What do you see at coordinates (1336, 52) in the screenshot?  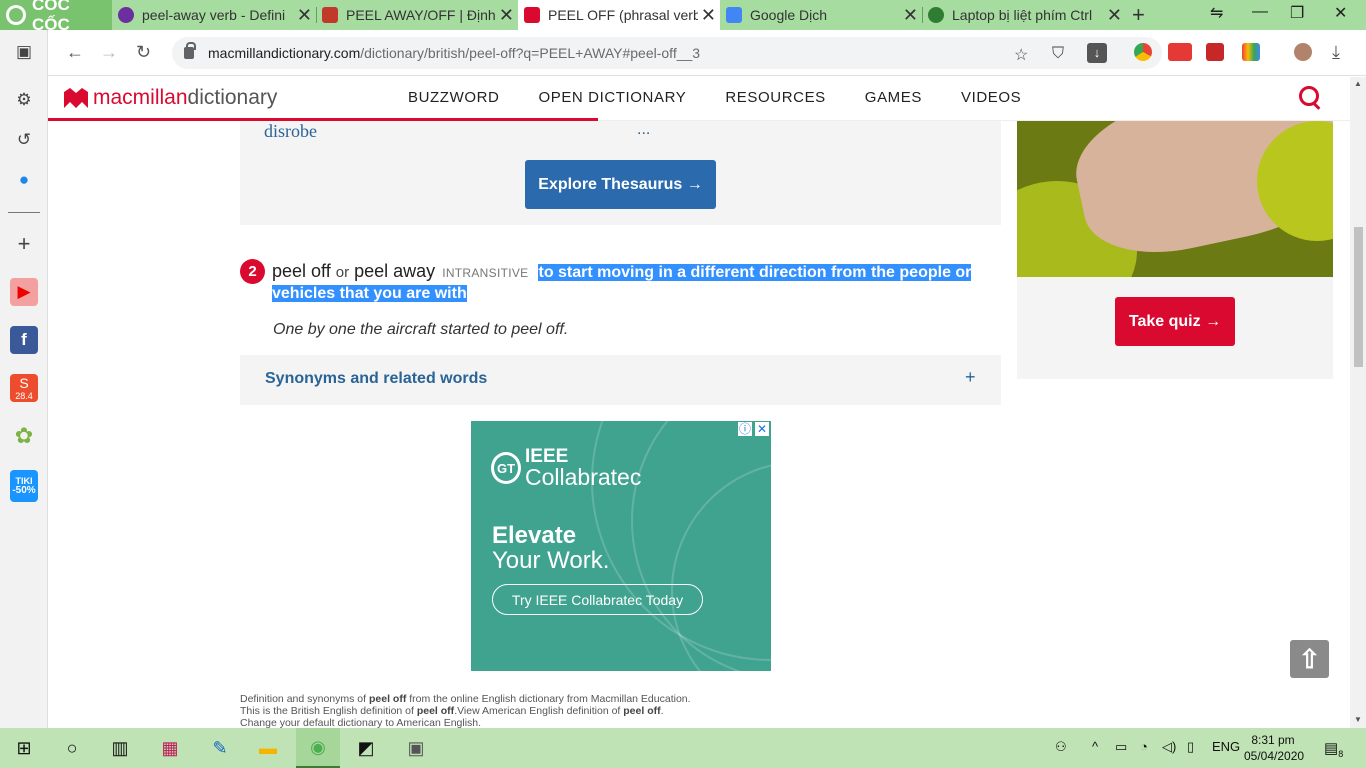 I see `downloads-icon: ⤓` at bounding box center [1336, 52].